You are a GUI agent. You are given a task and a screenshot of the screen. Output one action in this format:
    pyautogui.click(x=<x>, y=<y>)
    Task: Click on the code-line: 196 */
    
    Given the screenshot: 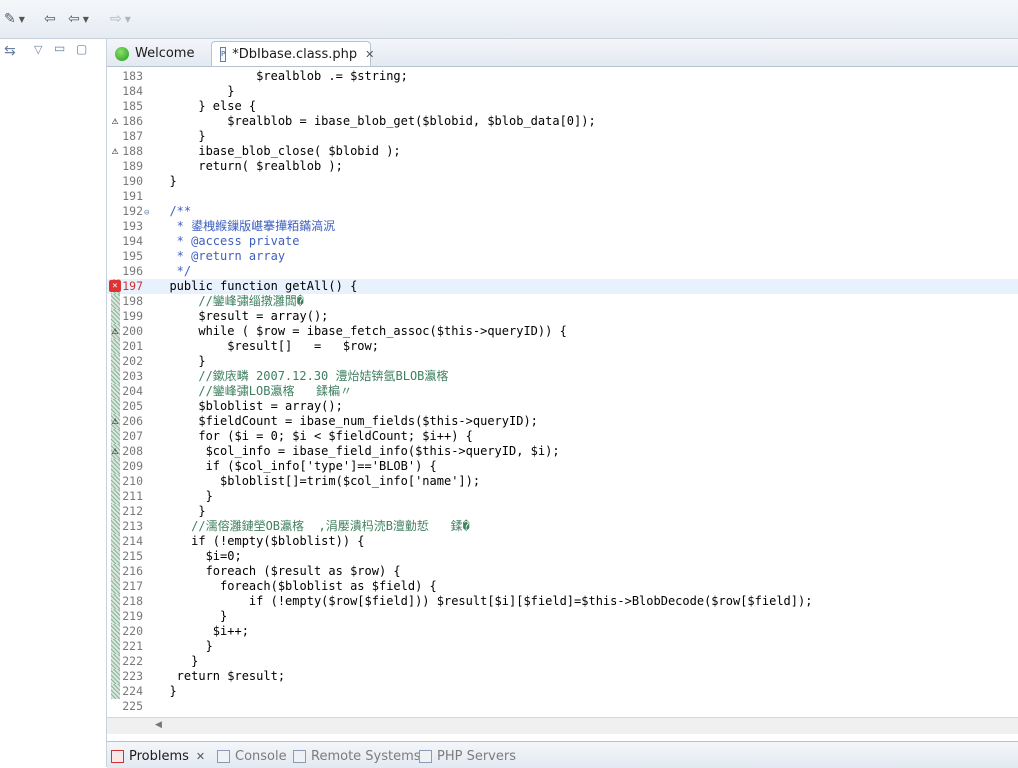 What is the action you would take?
    pyautogui.click(x=562, y=271)
    